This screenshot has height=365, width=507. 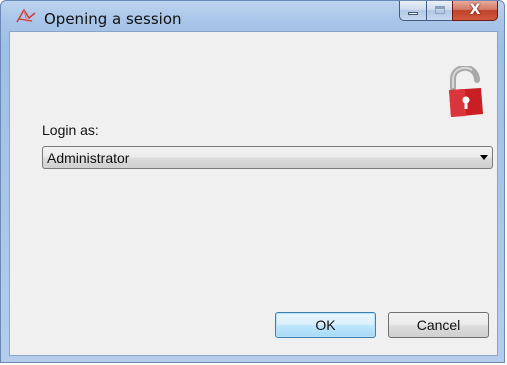 I want to click on login-as-label: Login as:, so click(x=70, y=130).